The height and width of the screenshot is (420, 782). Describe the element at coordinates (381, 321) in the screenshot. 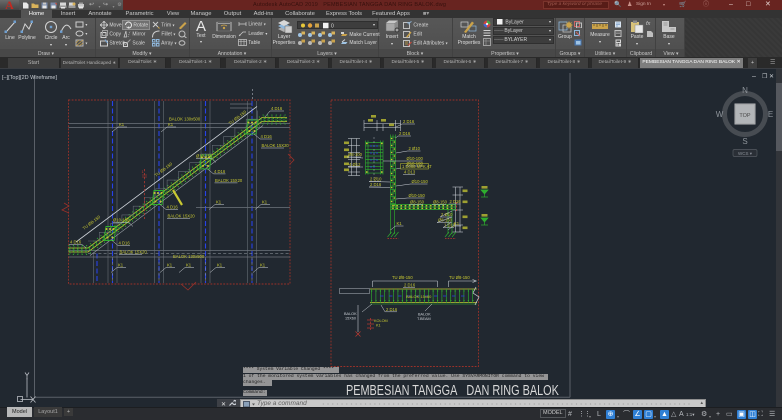

I see `svg-text: KOLOM` at that location.